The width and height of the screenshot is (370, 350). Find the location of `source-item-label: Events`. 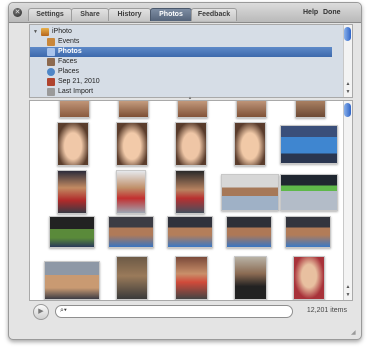

source-item-label: Events is located at coordinates (69, 41).